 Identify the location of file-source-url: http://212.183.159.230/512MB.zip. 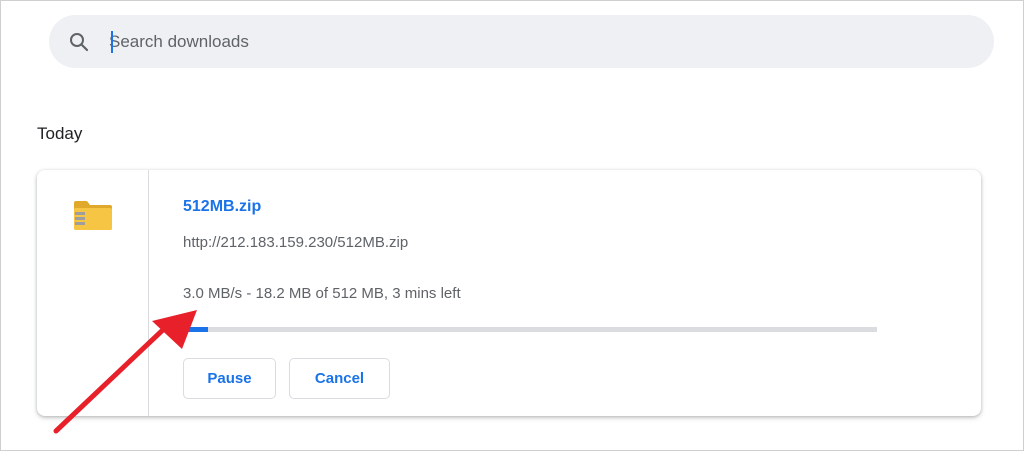
(296, 242).